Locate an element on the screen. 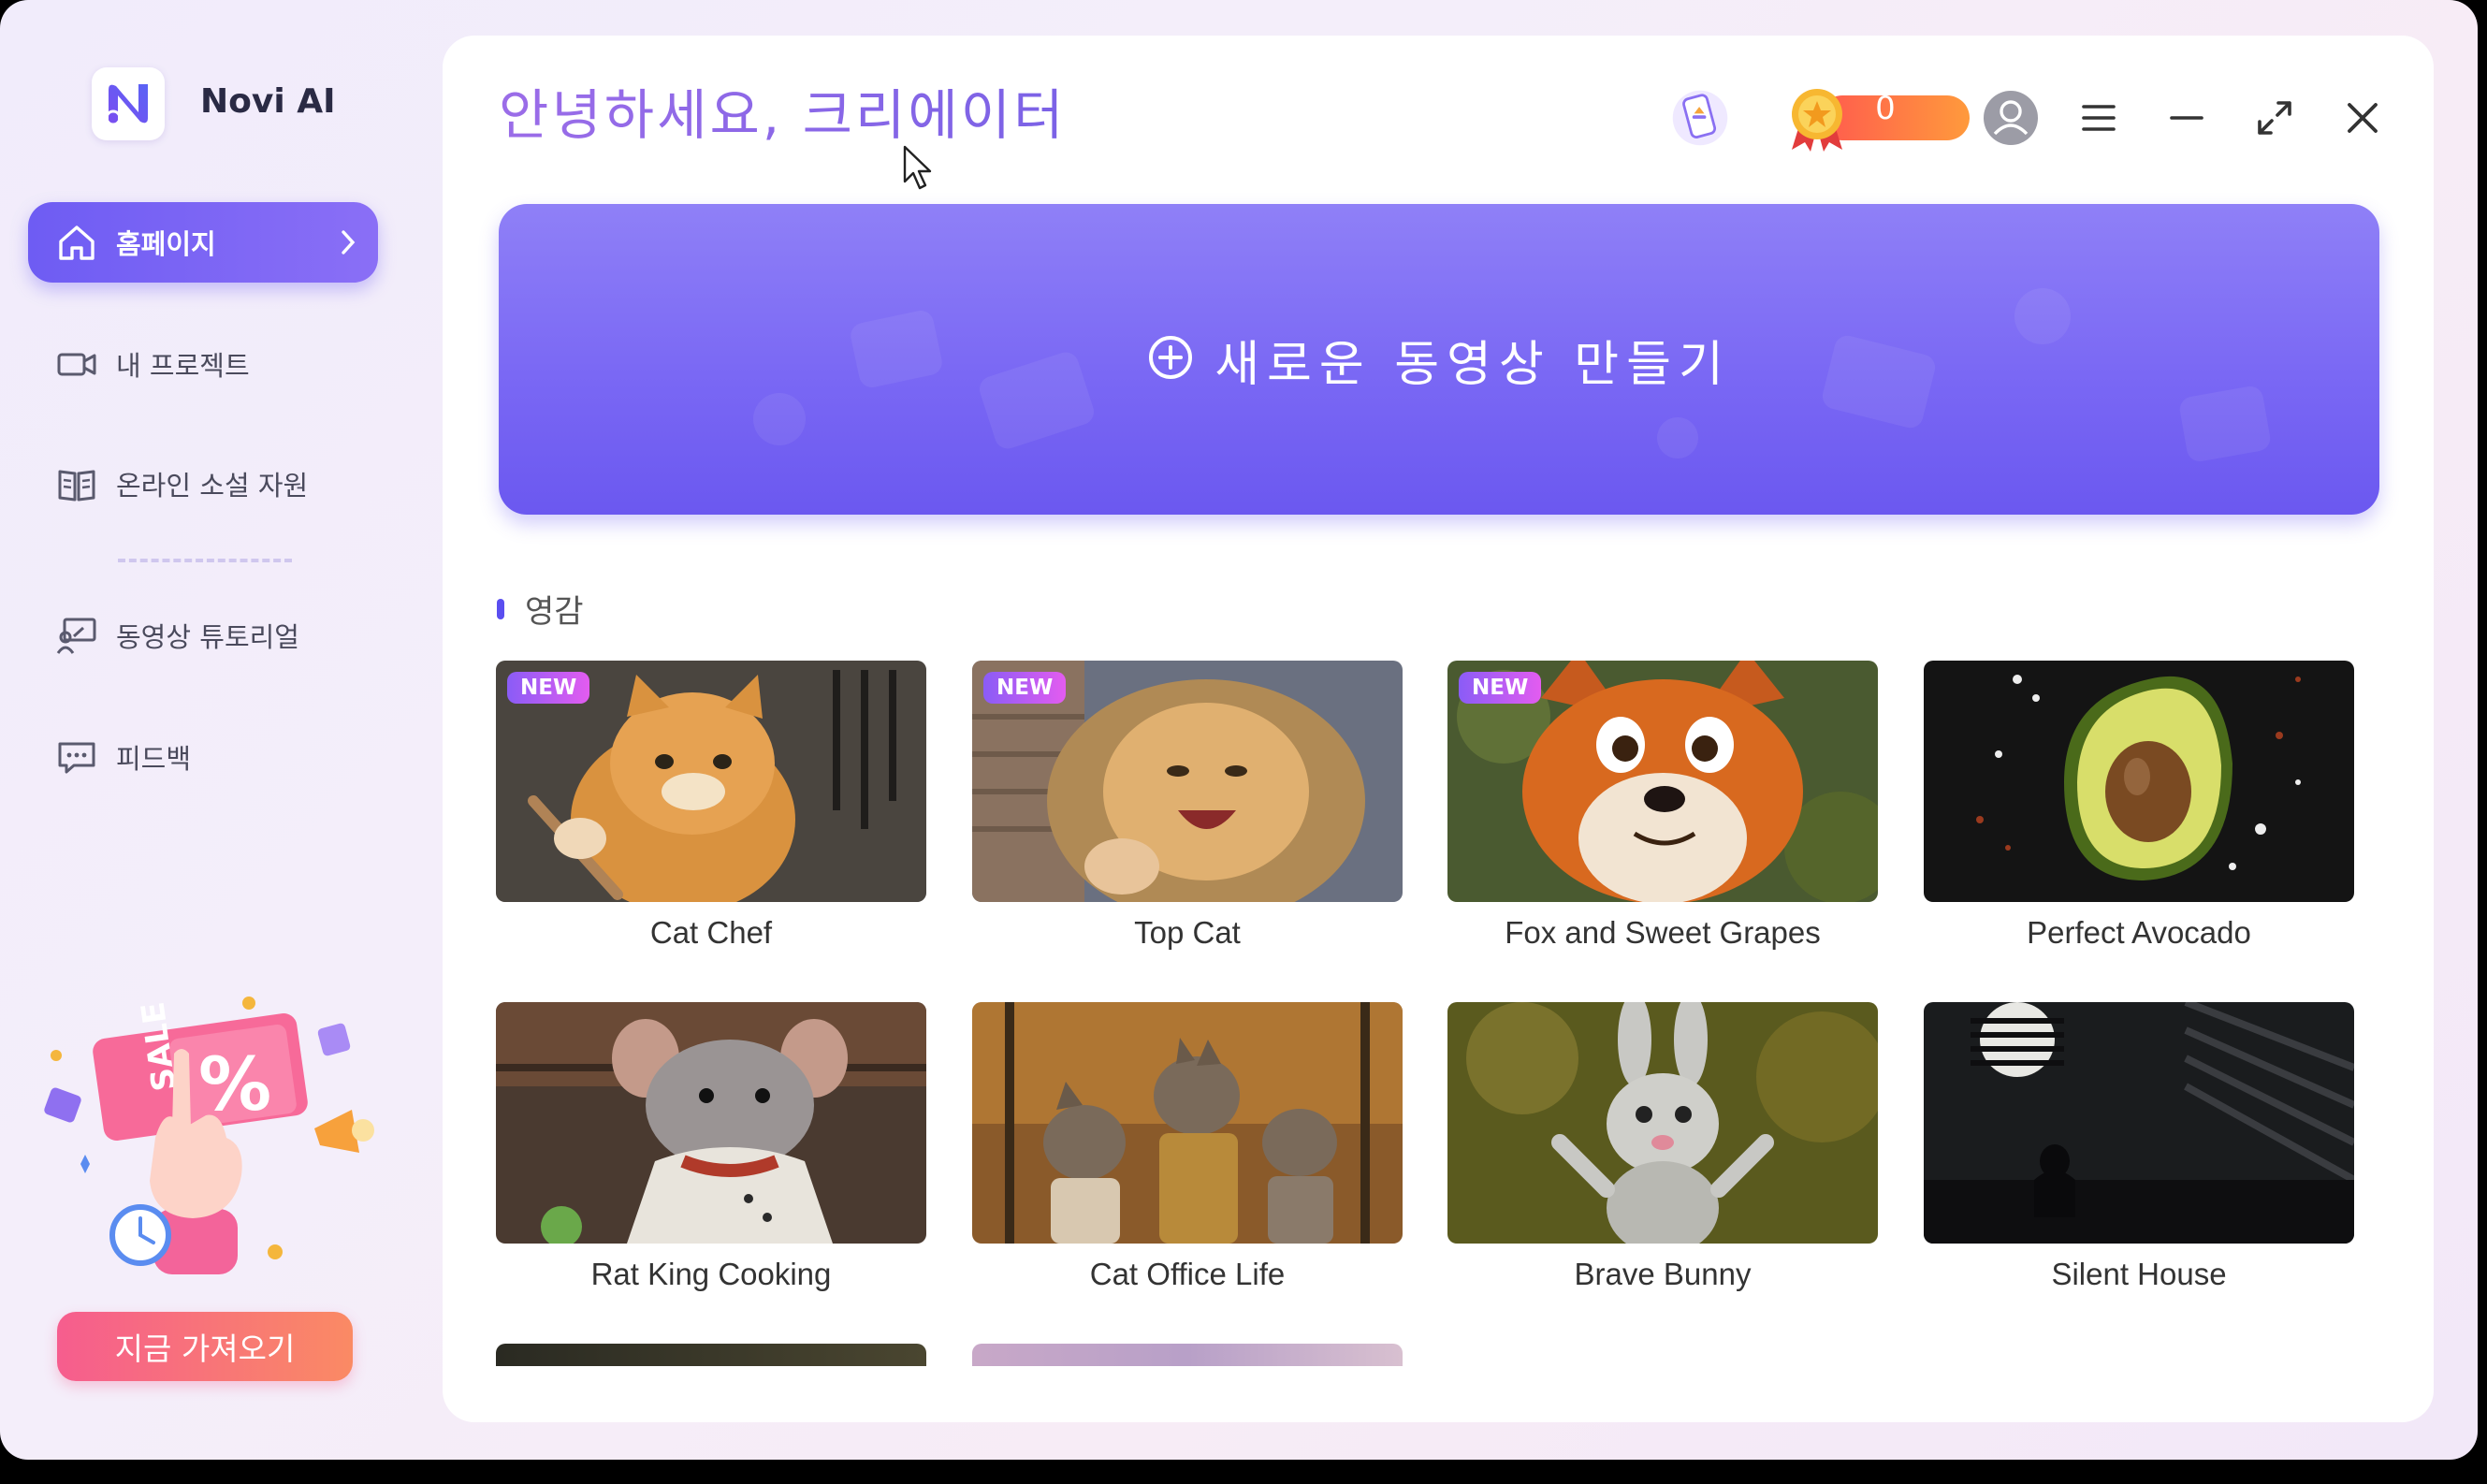  template-card-top-cat: NEW Top Cat is located at coordinates (1187, 806).